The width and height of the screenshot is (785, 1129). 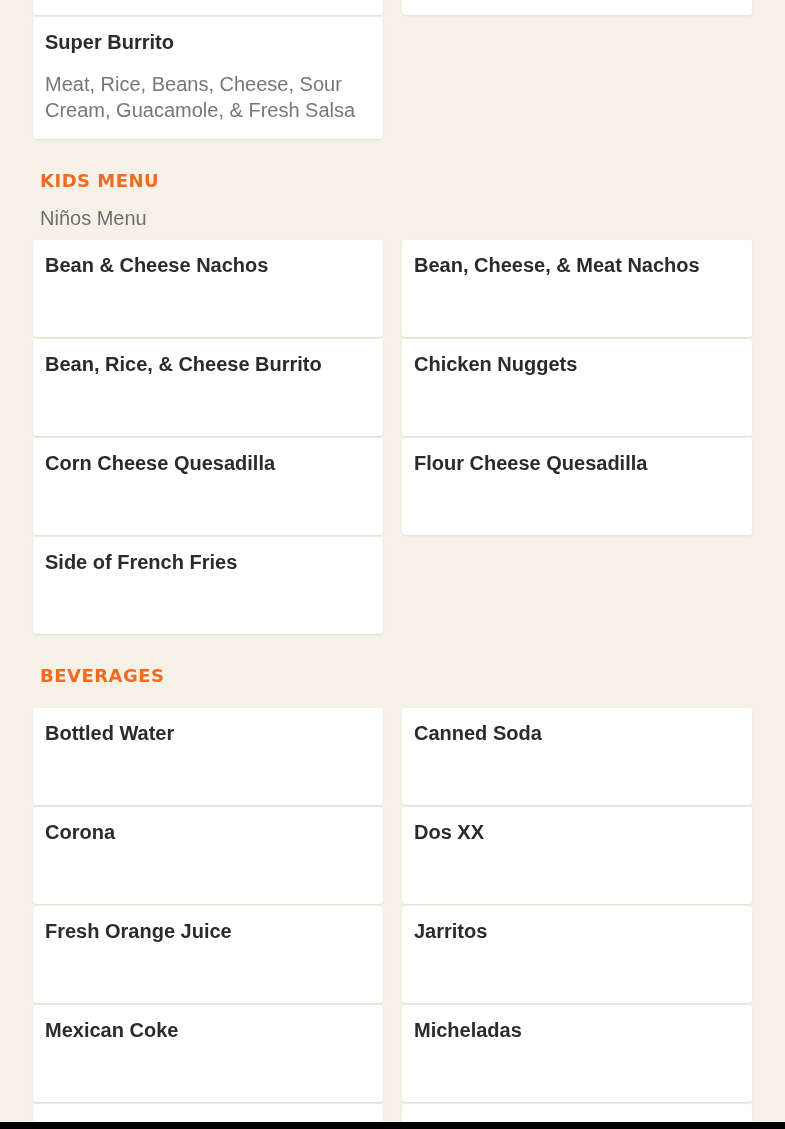 What do you see at coordinates (531, 463) in the screenshot?
I see `item-name: Flour Cheese Quesadilla` at bounding box center [531, 463].